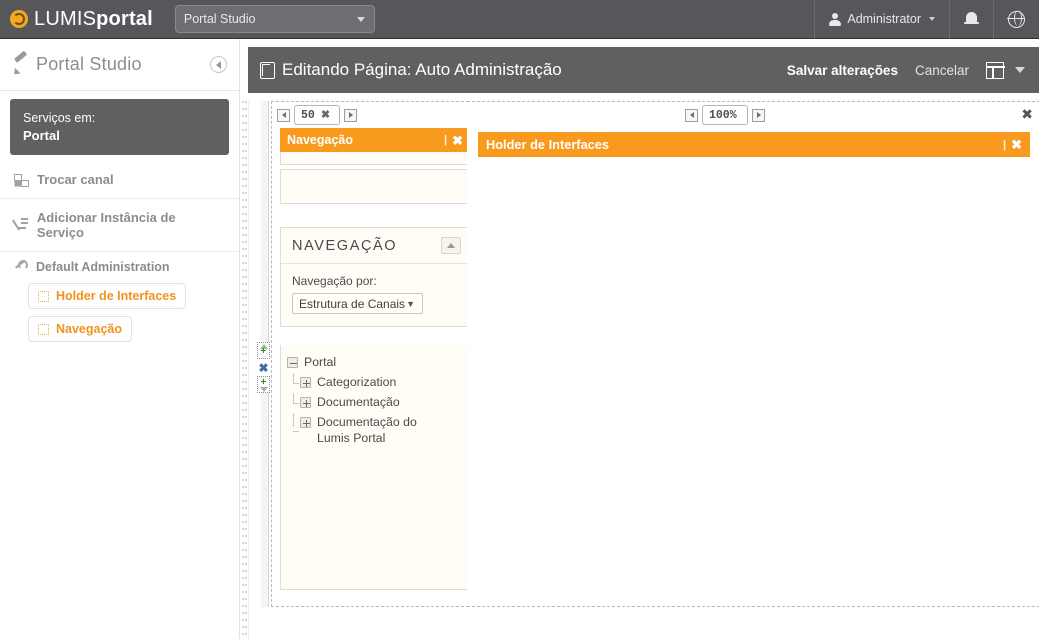 This screenshot has height=639, width=1039. I want to click on navegacao-por-label: Navegação por:, so click(334, 281).